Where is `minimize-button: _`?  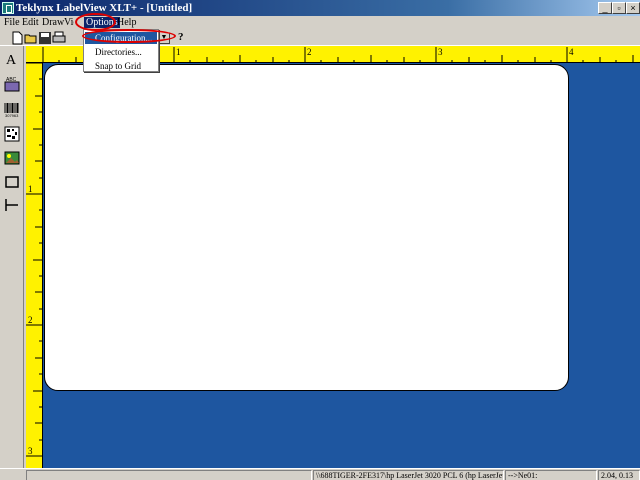
minimize-button: _ is located at coordinates (605, 8).